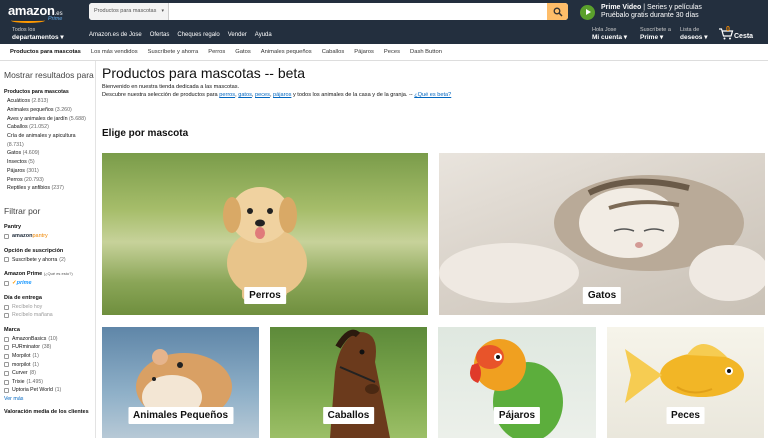 This screenshot has height=438, width=768. Describe the element at coordinates (173, 52) in the screenshot. I see `subnav-suscribete: Suscríbete y ahorra` at that location.